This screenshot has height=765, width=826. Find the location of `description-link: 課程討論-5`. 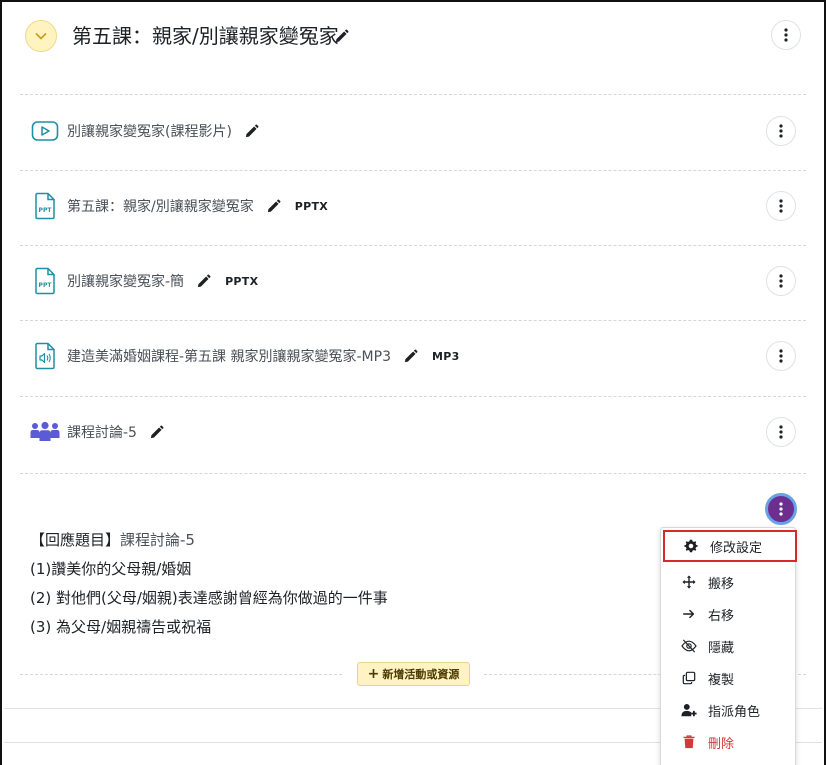

description-link: 課程討論-5 is located at coordinates (157, 540).